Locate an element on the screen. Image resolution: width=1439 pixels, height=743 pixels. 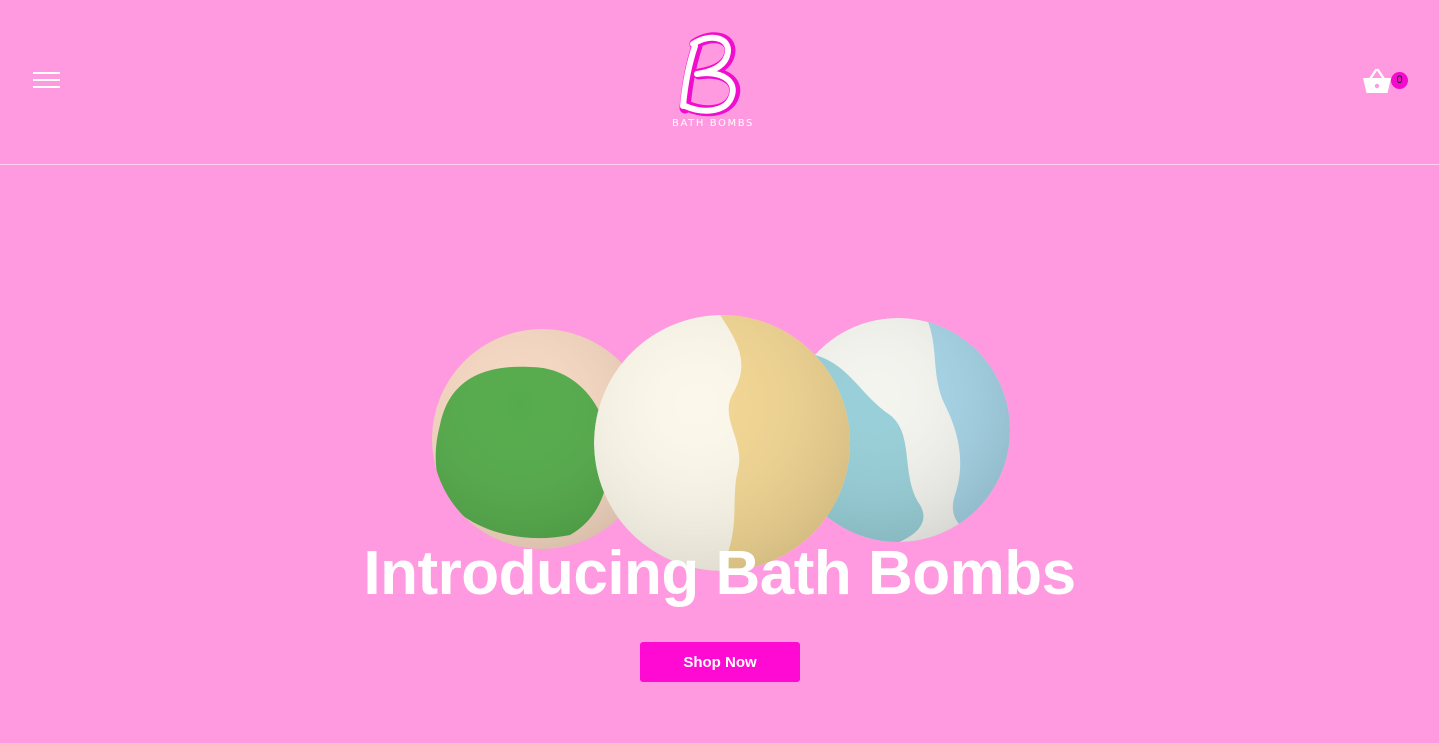
cart-button: 0 is located at coordinates (1387, 82).